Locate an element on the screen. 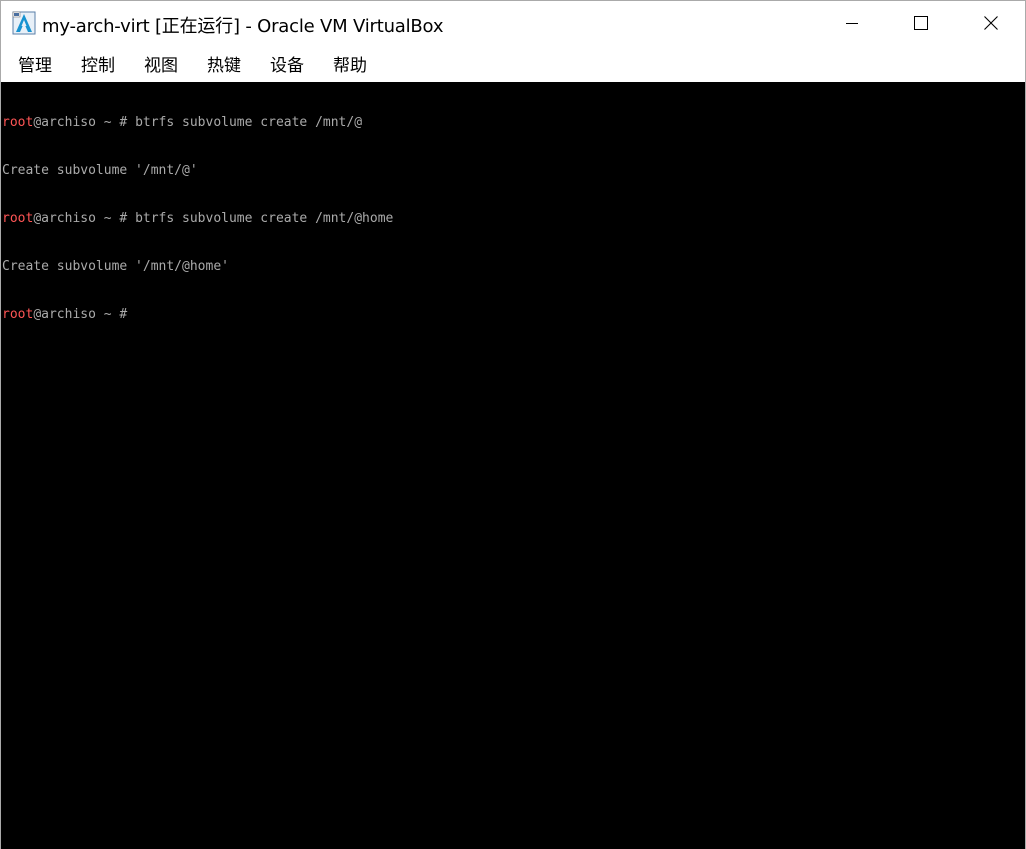  menu-item-help: 帮助 is located at coordinates (350, 63).